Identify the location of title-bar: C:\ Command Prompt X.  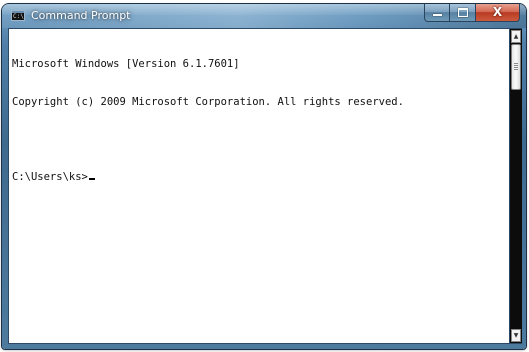
(264, 16).